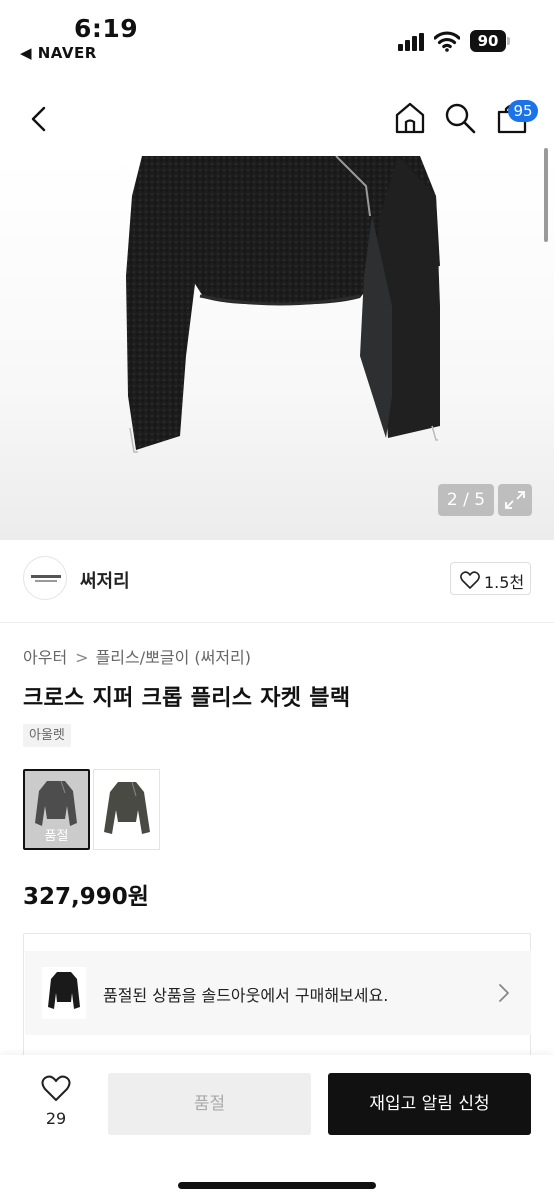 This screenshot has width=554, height=1200. I want to click on cart-count-badge: 95, so click(523, 111).